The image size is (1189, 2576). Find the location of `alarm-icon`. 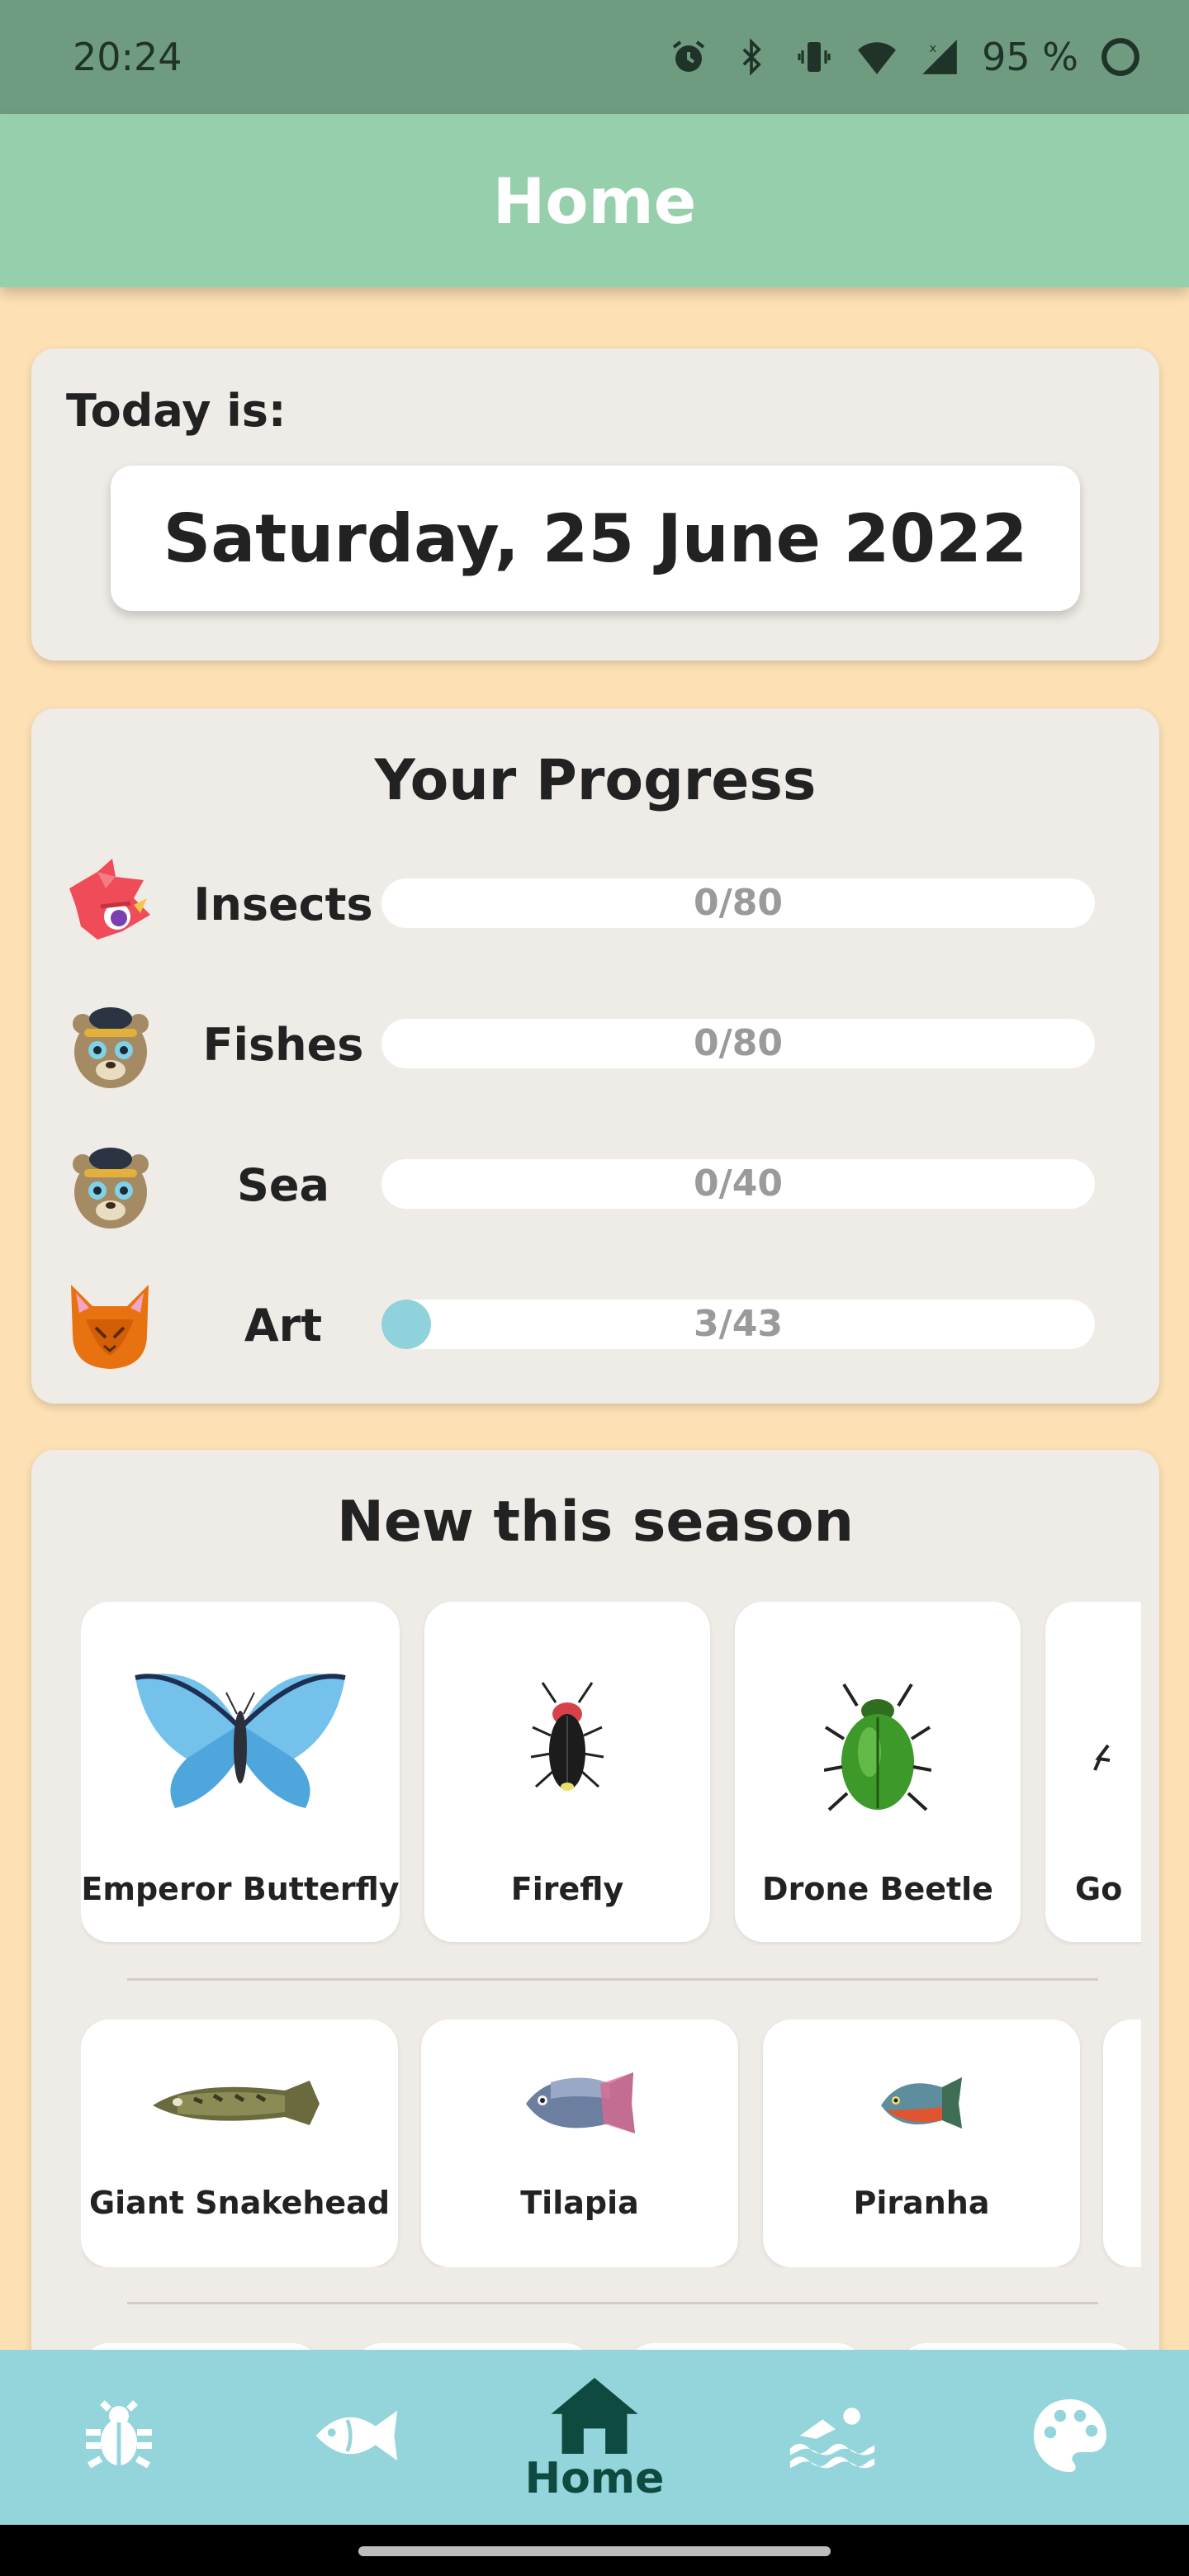

alarm-icon is located at coordinates (688, 57).